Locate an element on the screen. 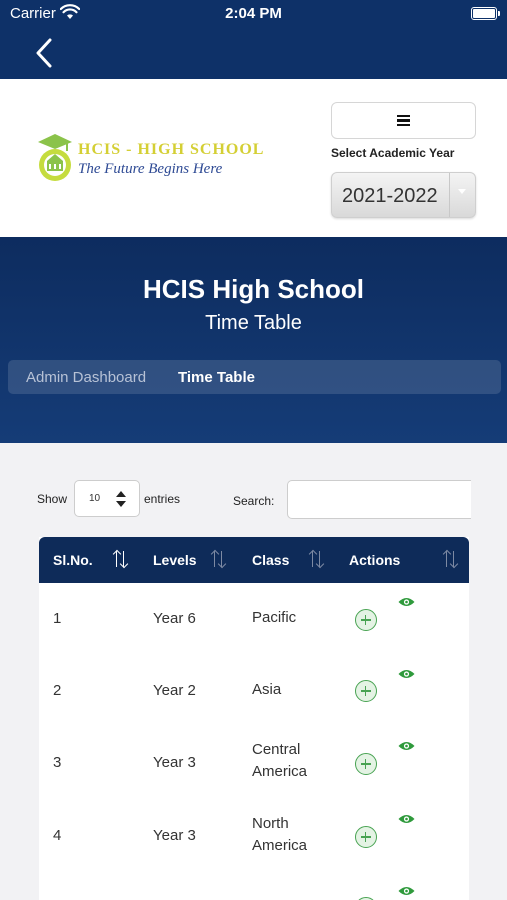  entries-value: 10 is located at coordinates (95, 498).